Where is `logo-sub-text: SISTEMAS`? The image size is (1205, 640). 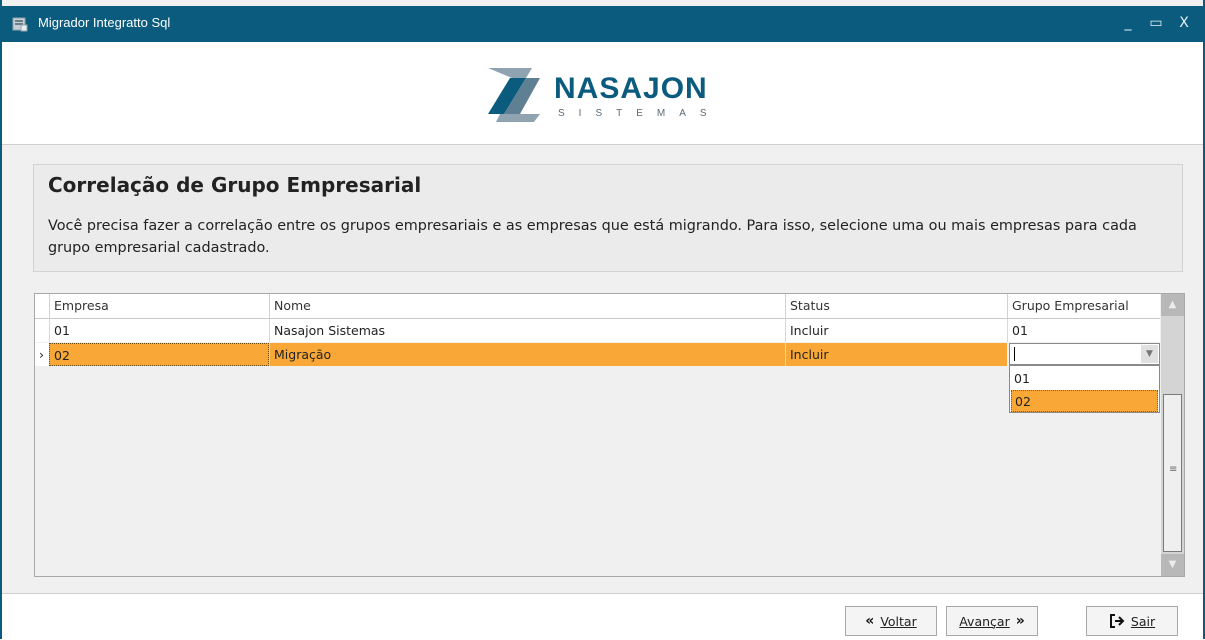 logo-sub-text: SISTEMAS is located at coordinates (639, 113).